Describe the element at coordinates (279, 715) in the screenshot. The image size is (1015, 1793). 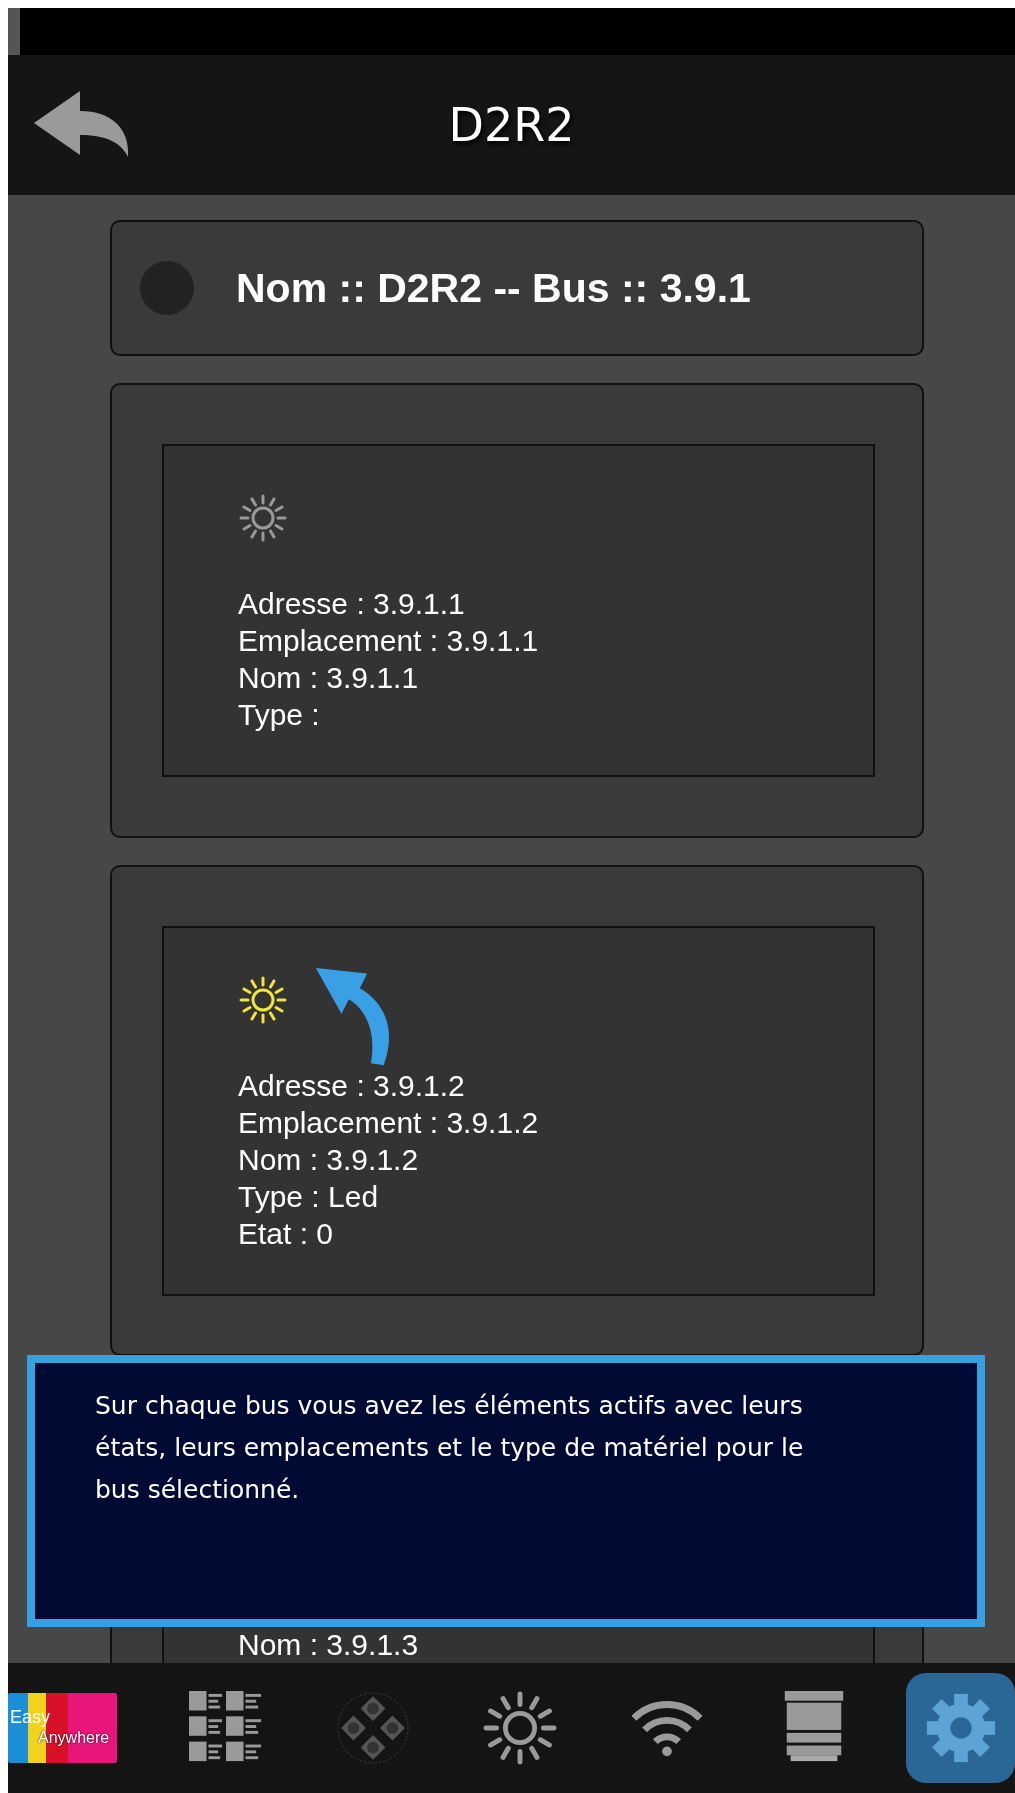
I see `device-info-text: Type :` at that location.